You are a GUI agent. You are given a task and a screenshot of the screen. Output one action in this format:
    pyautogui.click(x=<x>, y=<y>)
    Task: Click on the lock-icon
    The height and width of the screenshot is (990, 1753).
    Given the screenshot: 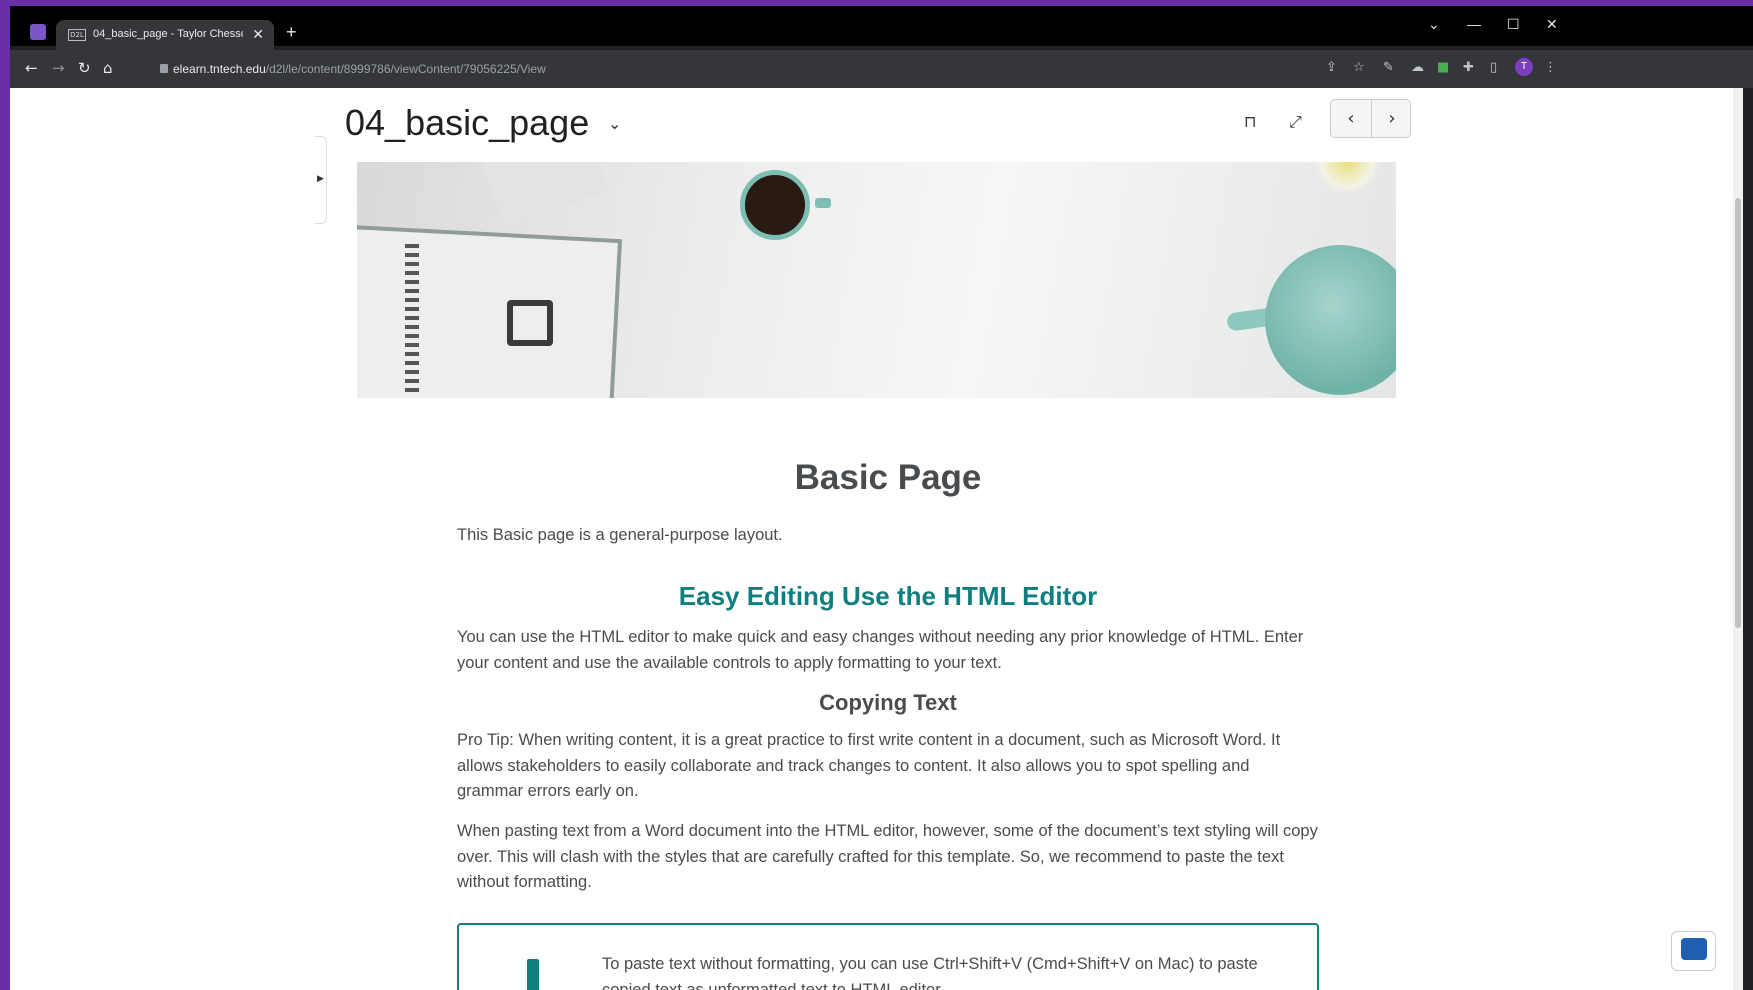 What is the action you would take?
    pyautogui.click(x=164, y=68)
    